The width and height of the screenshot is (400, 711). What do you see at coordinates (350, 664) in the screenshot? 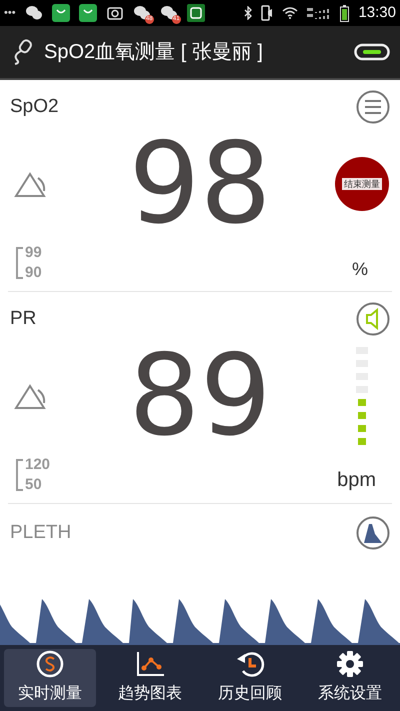
I see `settings-icon` at bounding box center [350, 664].